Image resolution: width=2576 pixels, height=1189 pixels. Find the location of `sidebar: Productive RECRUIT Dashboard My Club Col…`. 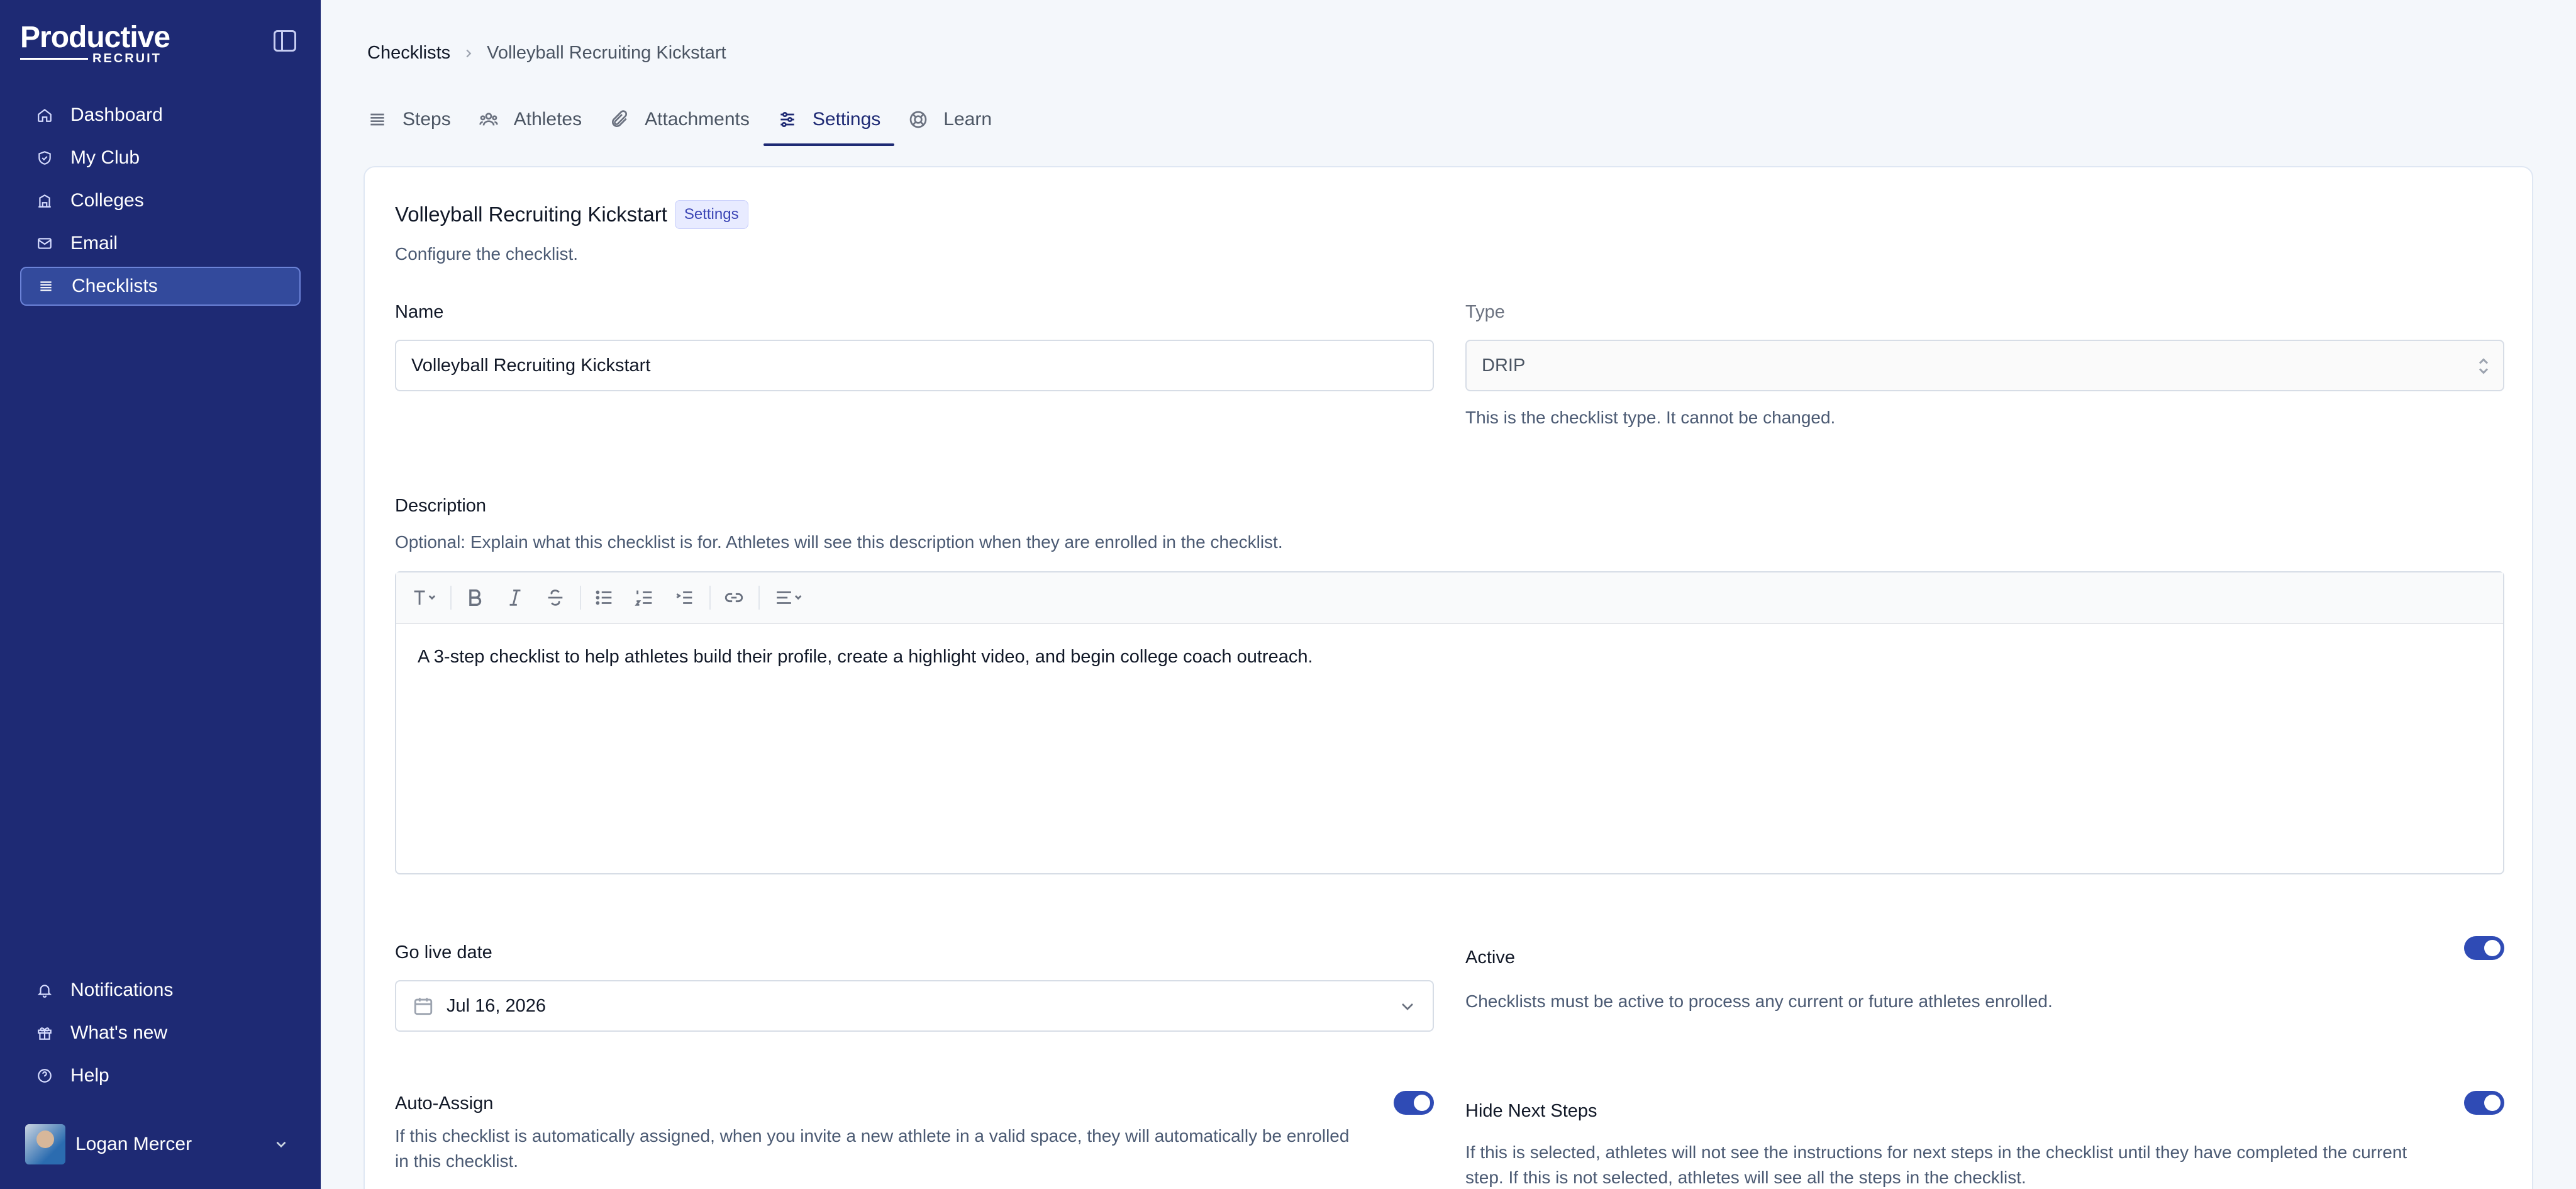

sidebar: Productive RECRUIT Dashboard My Club Col… is located at coordinates (160, 594).